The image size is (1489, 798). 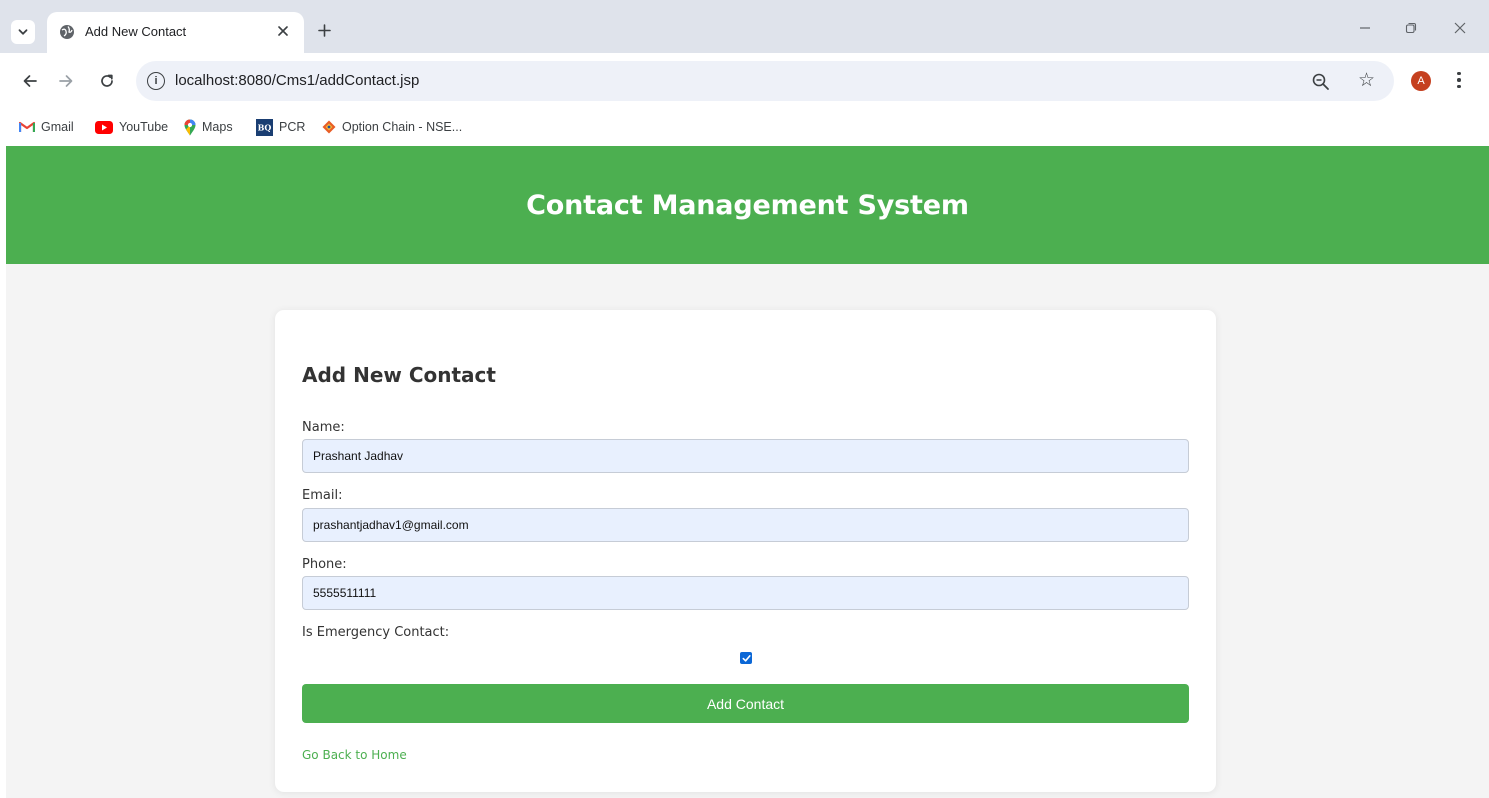 What do you see at coordinates (322, 495) in the screenshot?
I see `email-label: Email:` at bounding box center [322, 495].